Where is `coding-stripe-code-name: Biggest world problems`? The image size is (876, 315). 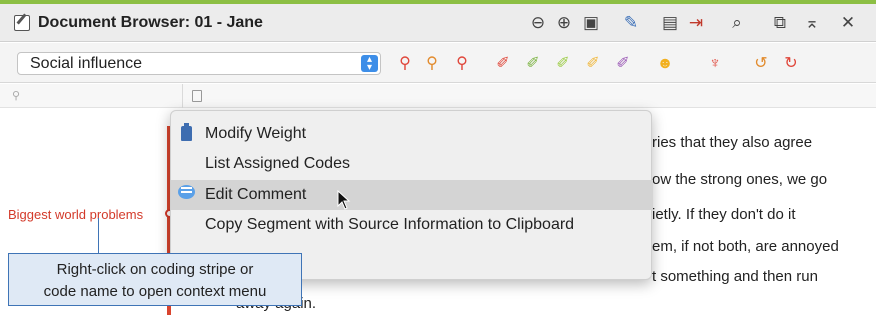
coding-stripe-code-name: Biggest world problems is located at coordinates (75, 214).